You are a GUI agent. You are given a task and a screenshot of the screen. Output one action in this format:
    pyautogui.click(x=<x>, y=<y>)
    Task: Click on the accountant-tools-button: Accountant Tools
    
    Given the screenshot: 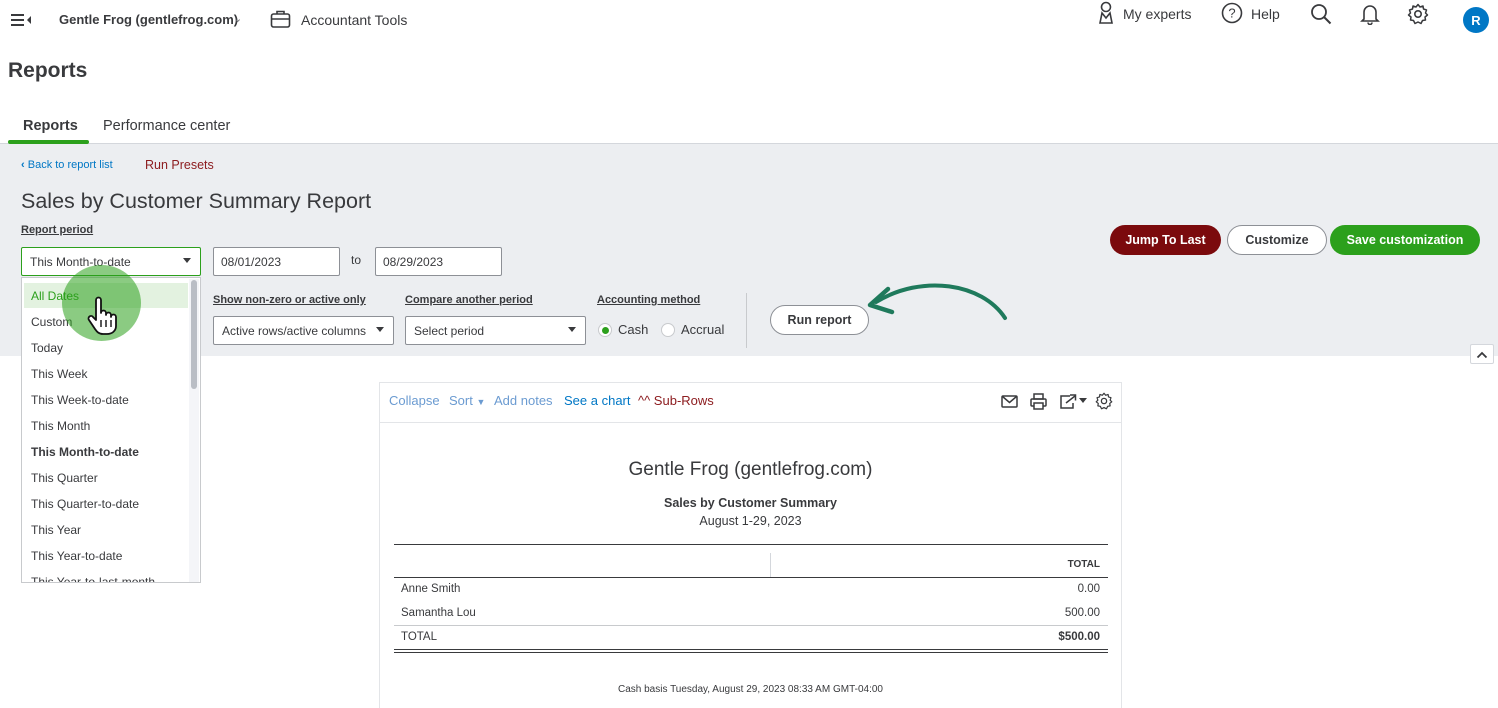 What is the action you would take?
    pyautogui.click(x=338, y=20)
    